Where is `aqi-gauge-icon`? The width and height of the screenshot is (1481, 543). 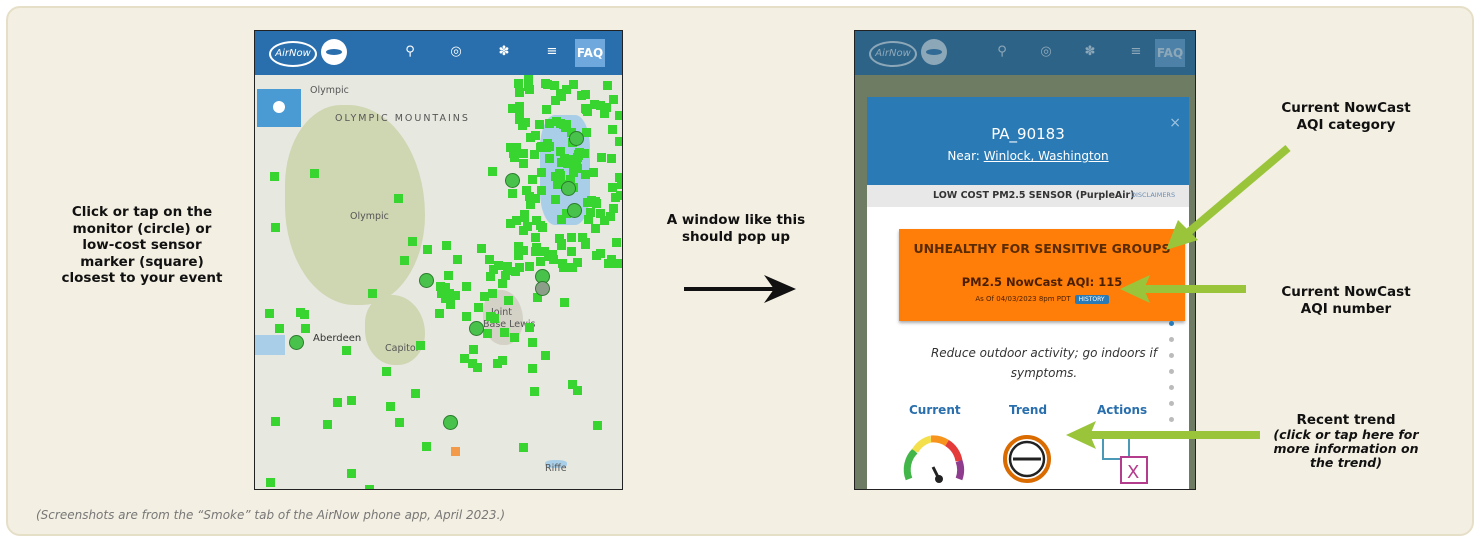
aqi-gauge-icon is located at coordinates (933, 458).